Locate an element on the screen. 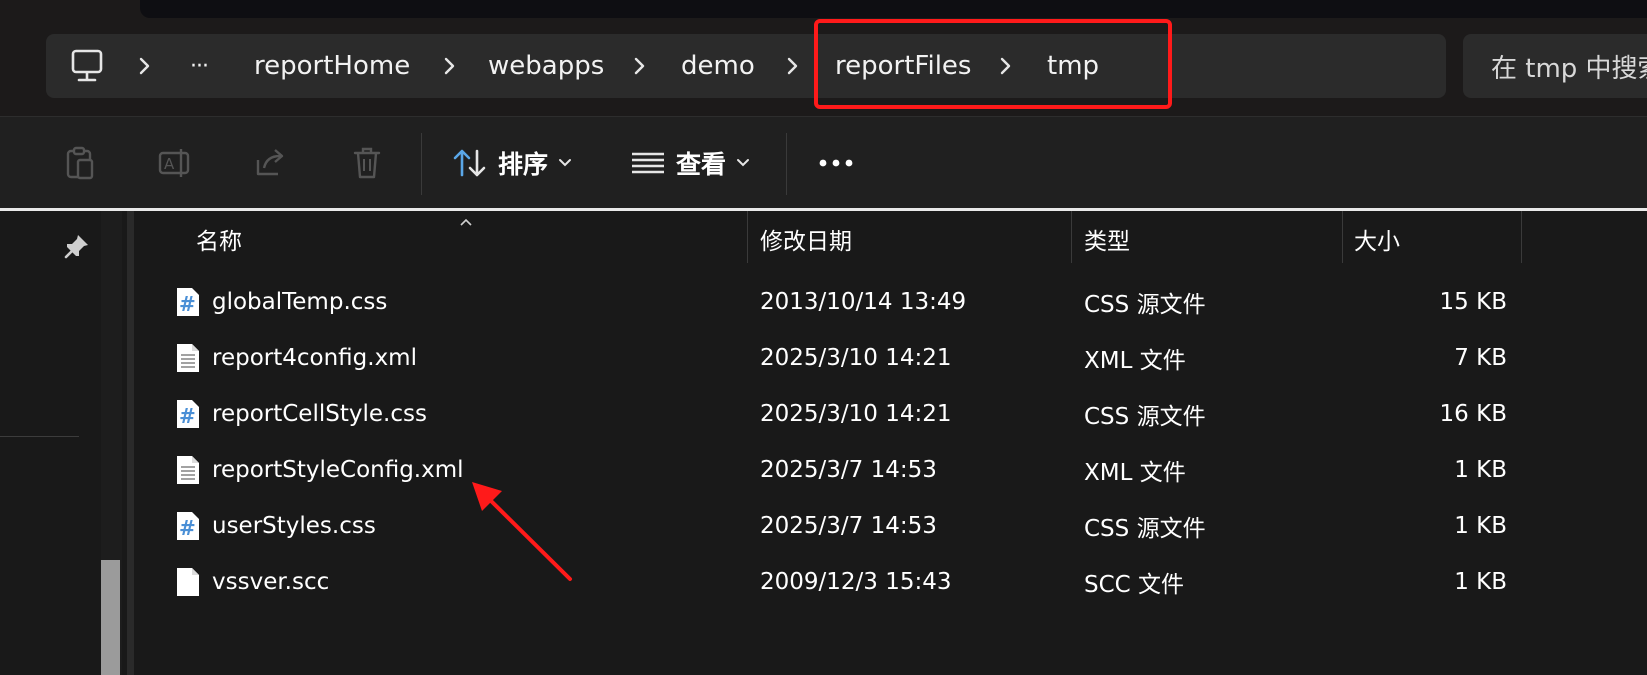  view-icon is located at coordinates (648, 163).